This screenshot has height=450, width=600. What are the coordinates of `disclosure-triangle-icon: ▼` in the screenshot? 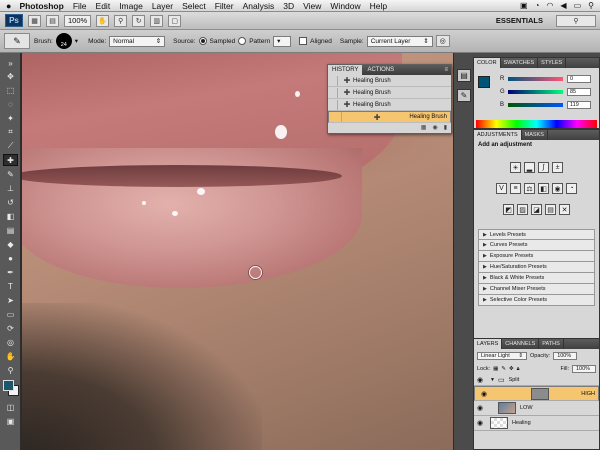 It's located at (492, 380).